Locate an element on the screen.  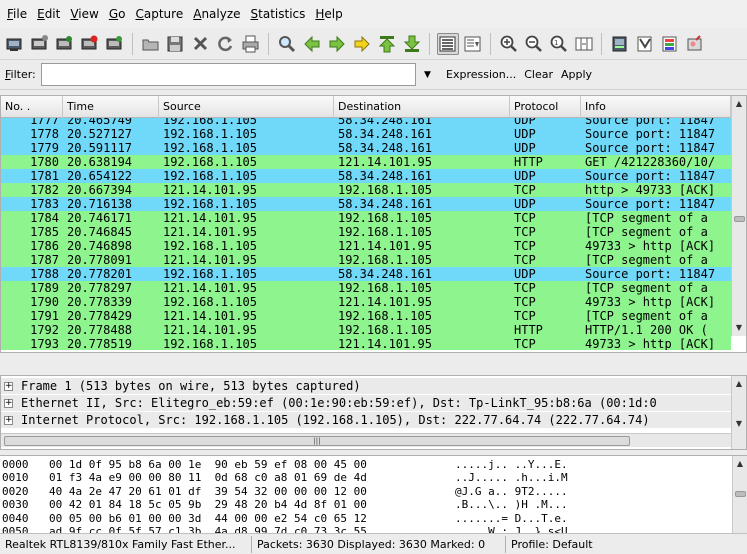
filter-history-dropdown: ▼ is located at coordinates (431, 75).